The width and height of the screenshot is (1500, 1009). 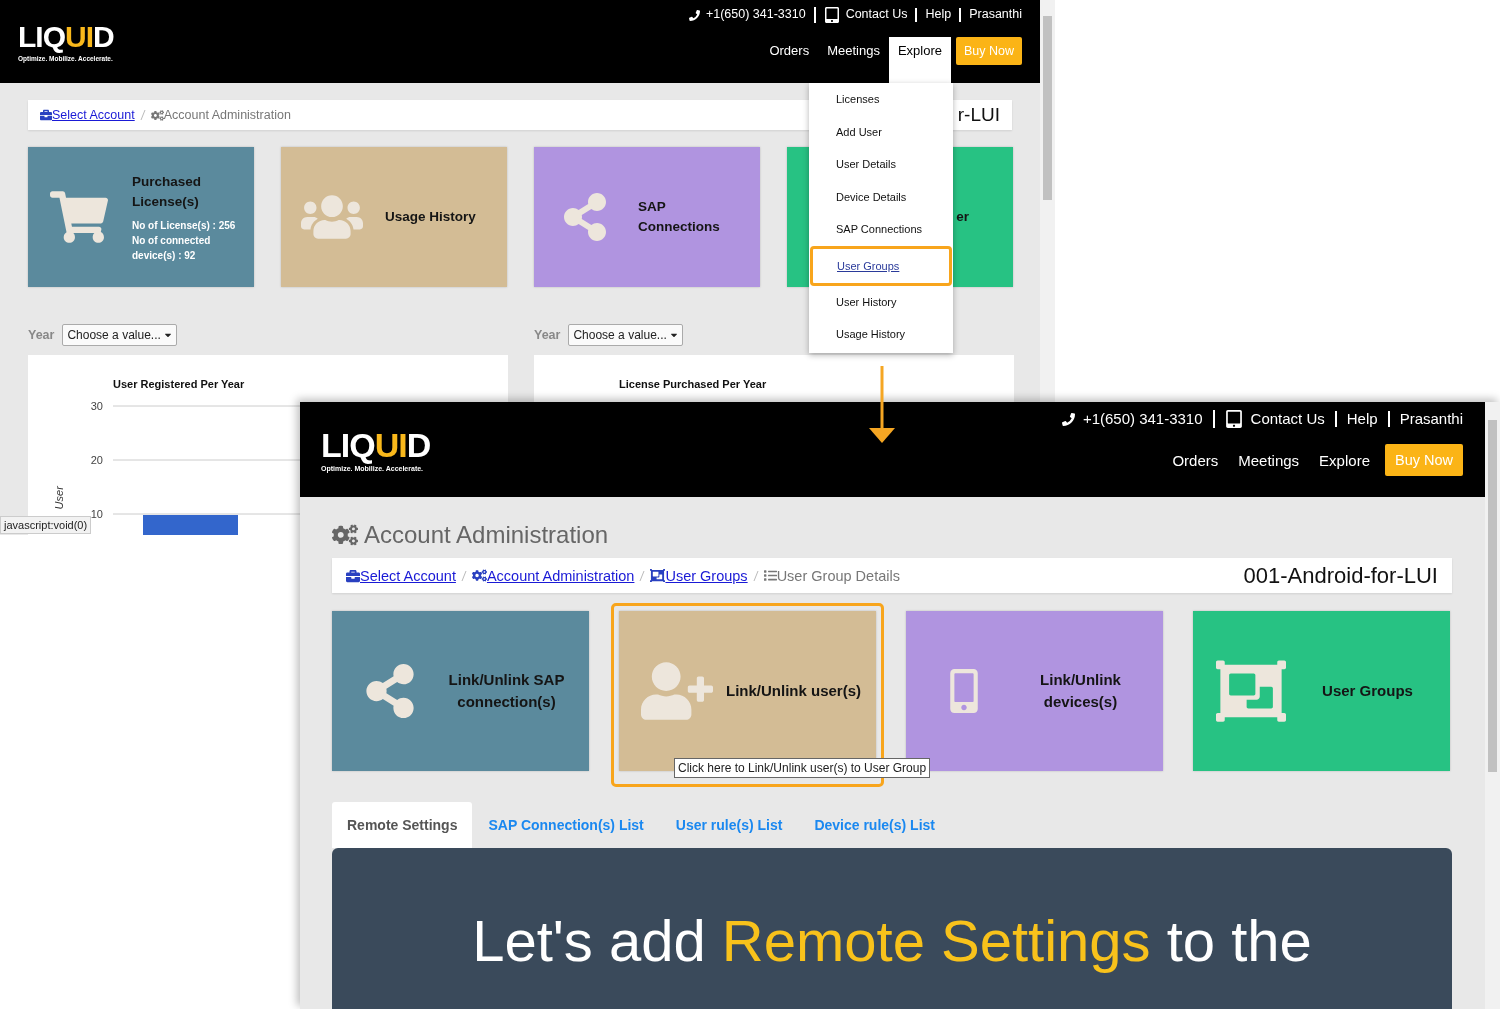 I want to click on breadcrumb-link: User Groups, so click(x=706, y=575).